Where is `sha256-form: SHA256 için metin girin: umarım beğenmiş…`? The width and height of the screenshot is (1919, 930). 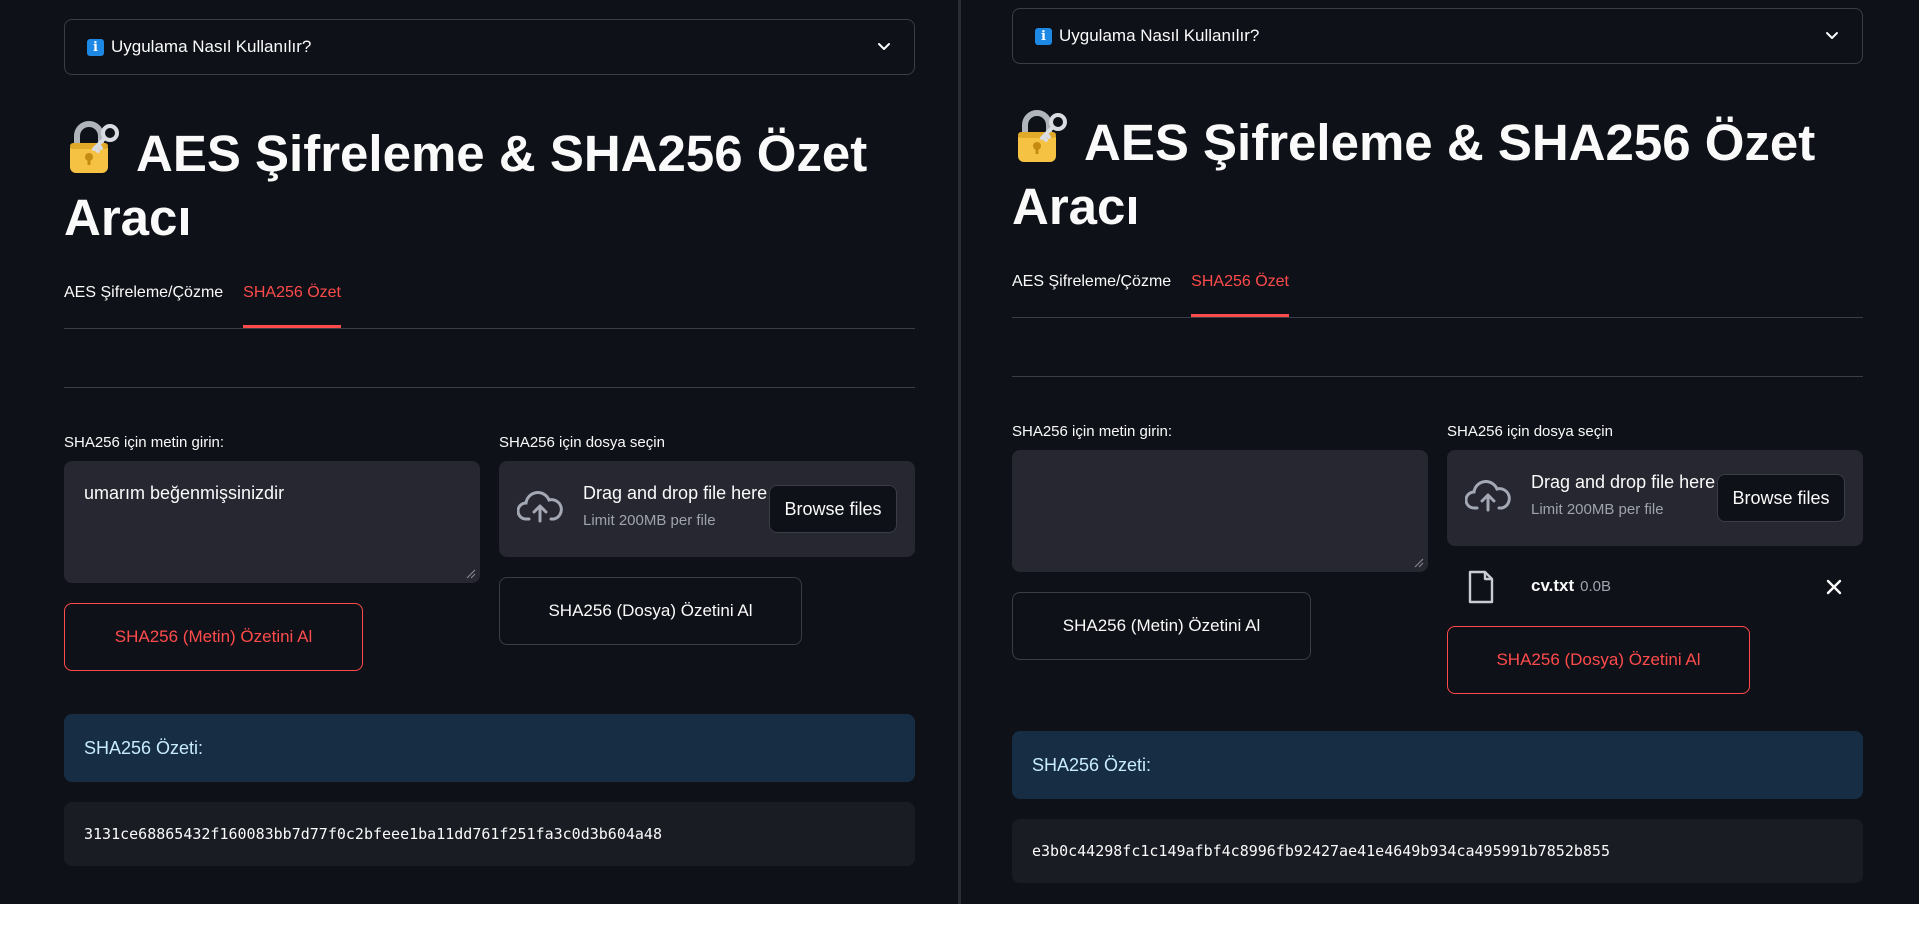 sha256-form: SHA256 için metin girin: umarım beğenmiş… is located at coordinates (489, 584).